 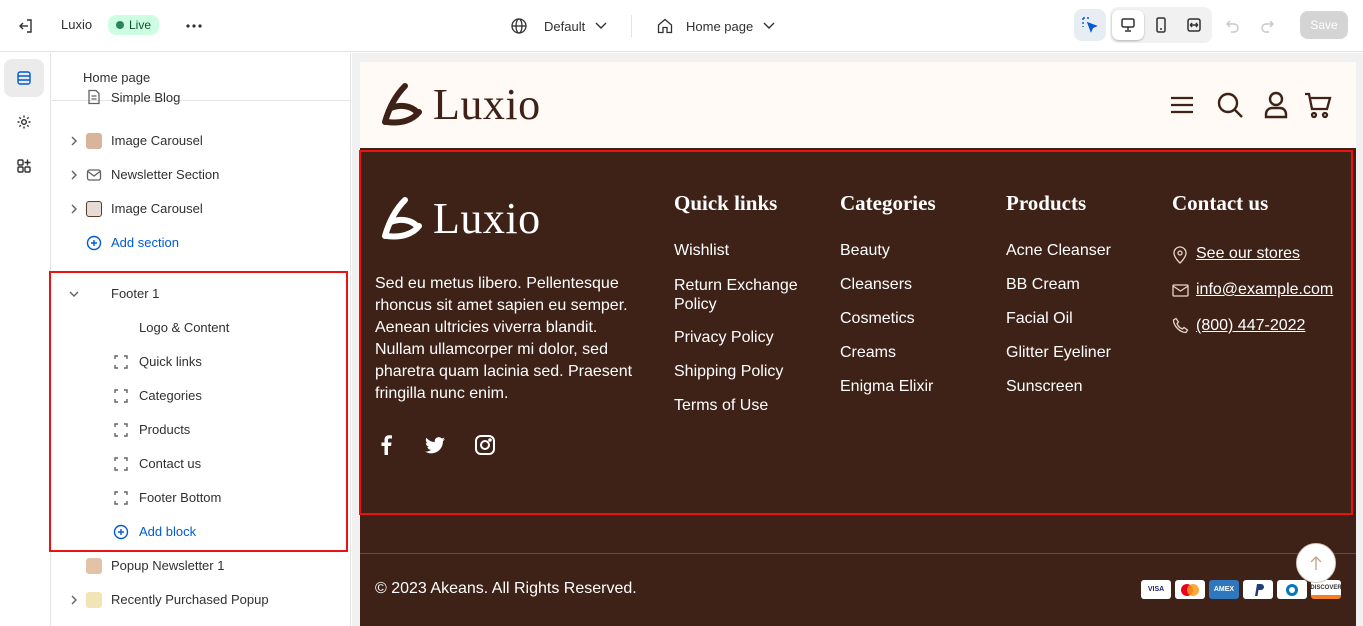 What do you see at coordinates (1090, 25) in the screenshot?
I see `inspector-toggle-button` at bounding box center [1090, 25].